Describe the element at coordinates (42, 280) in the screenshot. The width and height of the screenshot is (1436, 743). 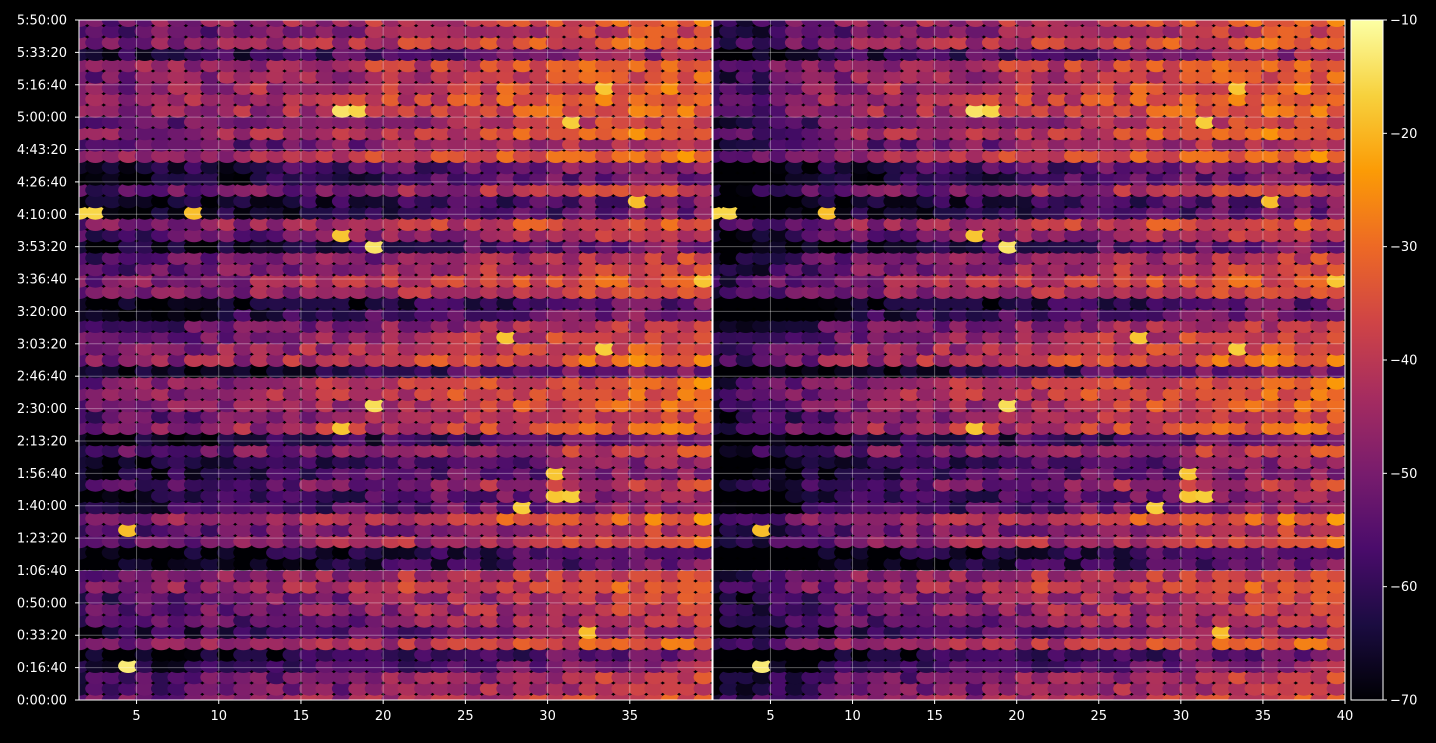
I see `y-tick-label: 3:36:40` at that location.